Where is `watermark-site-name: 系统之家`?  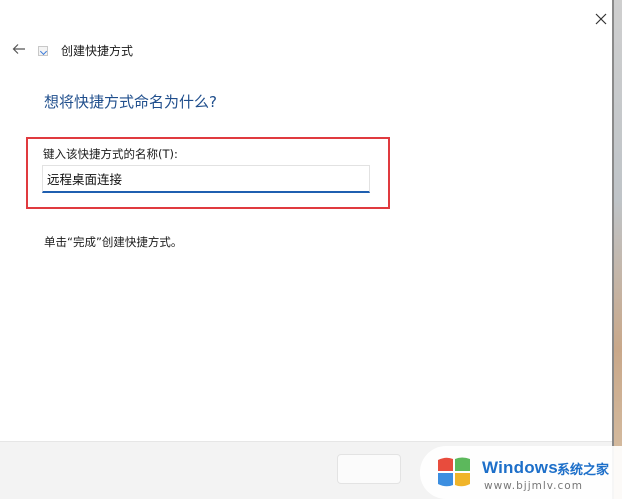 watermark-site-name: 系统之家 is located at coordinates (583, 470).